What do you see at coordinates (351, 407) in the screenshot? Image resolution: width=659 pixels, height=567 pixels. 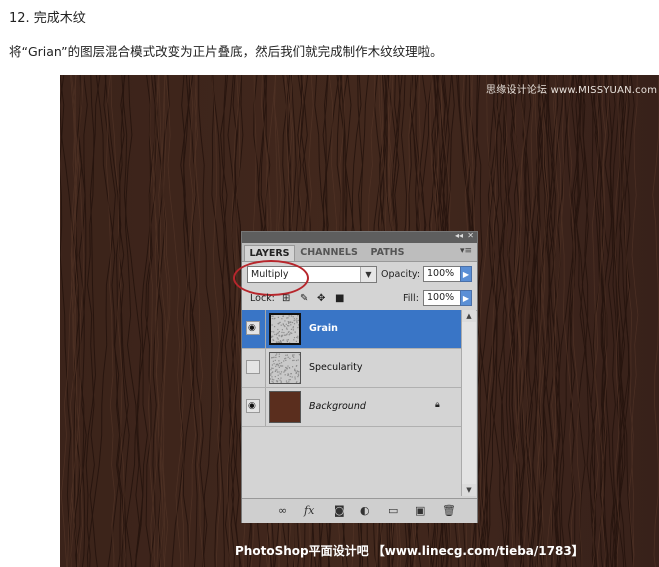 I see `layer-row-background: ◉ Background 🔒︎` at bounding box center [351, 407].